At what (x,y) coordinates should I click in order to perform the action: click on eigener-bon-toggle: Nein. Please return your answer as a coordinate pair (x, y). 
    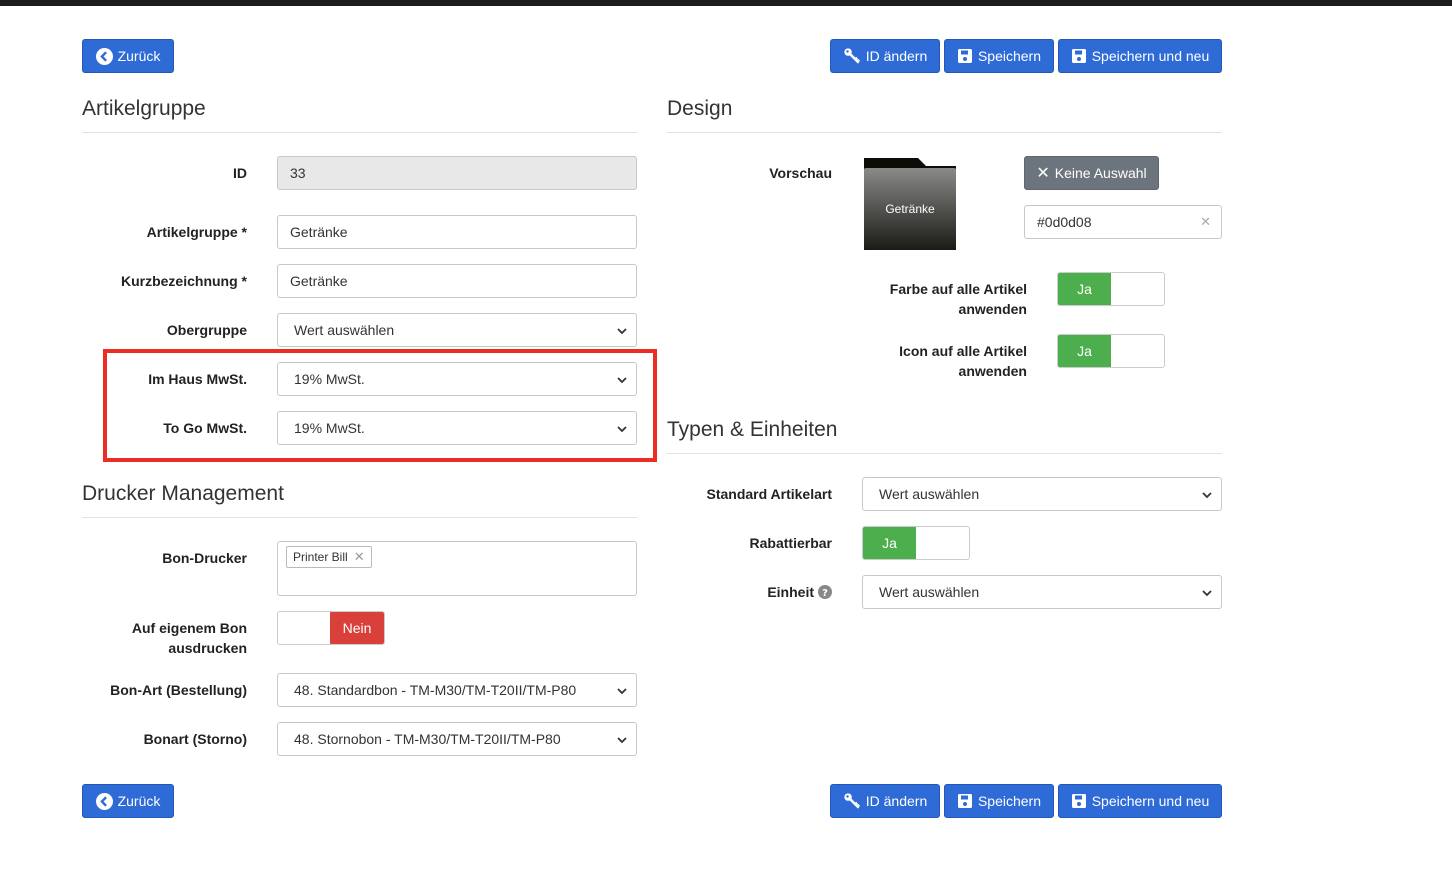
    Looking at the image, I should click on (331, 628).